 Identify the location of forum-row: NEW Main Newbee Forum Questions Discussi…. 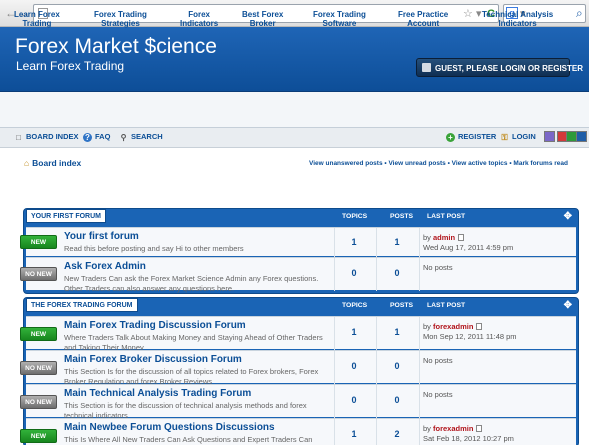
(298, 431).